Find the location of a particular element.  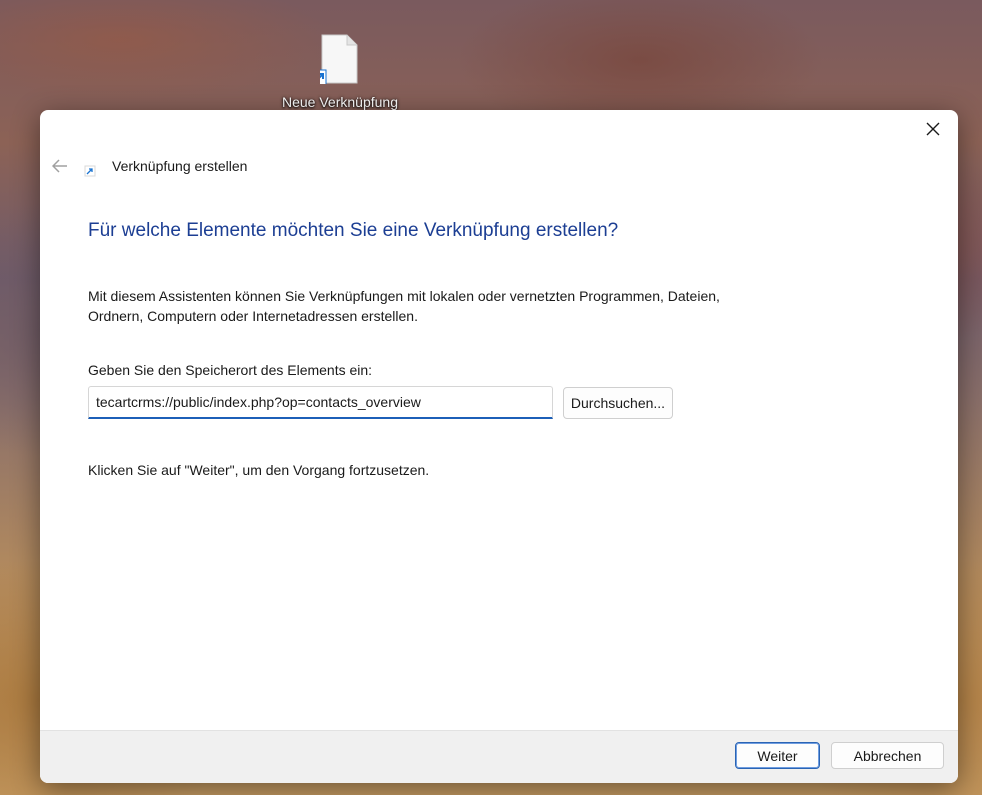

shortcut-label: Neue Verknüpfung is located at coordinates (340, 102).